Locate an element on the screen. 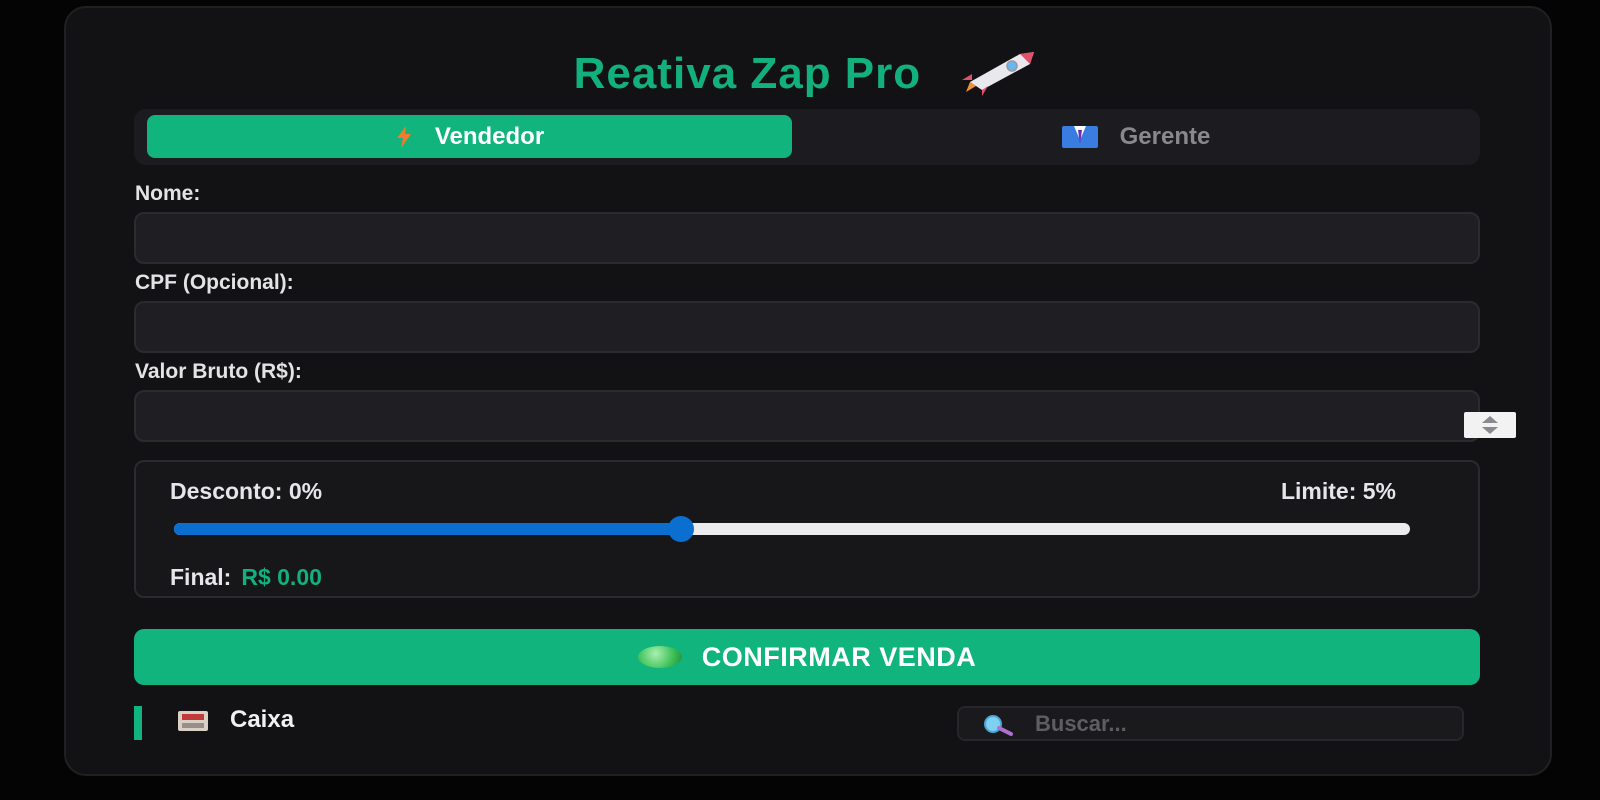 Image resolution: width=1600 pixels, height=800 pixels. tab-vendedor: Vendedor is located at coordinates (469, 136).